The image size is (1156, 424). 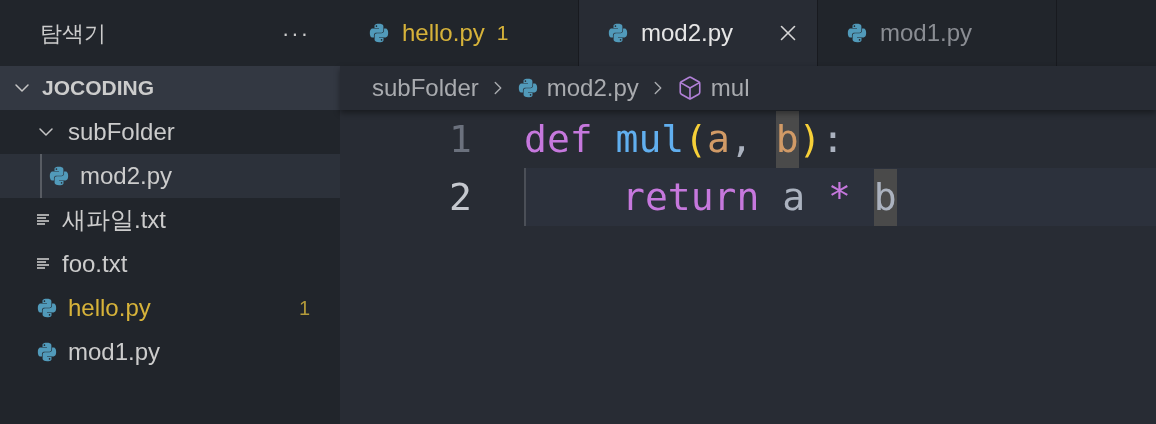 What do you see at coordinates (460, 139) in the screenshot?
I see `line-number: 1` at bounding box center [460, 139].